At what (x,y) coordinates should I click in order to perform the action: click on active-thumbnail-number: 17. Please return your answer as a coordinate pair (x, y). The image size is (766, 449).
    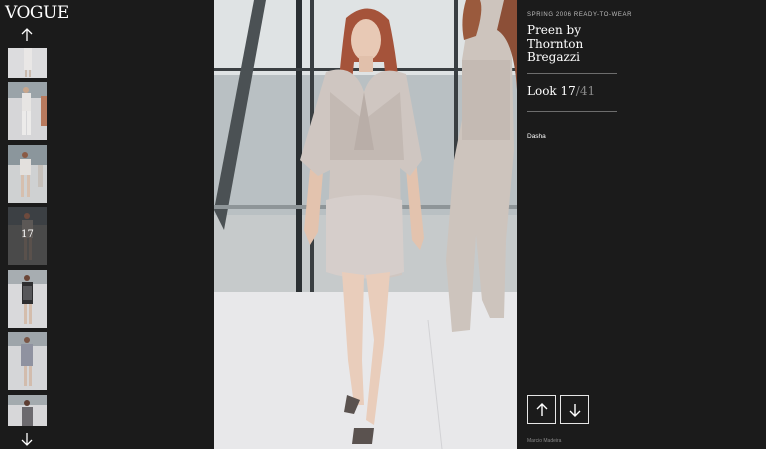
    Looking at the image, I should click on (27, 234).